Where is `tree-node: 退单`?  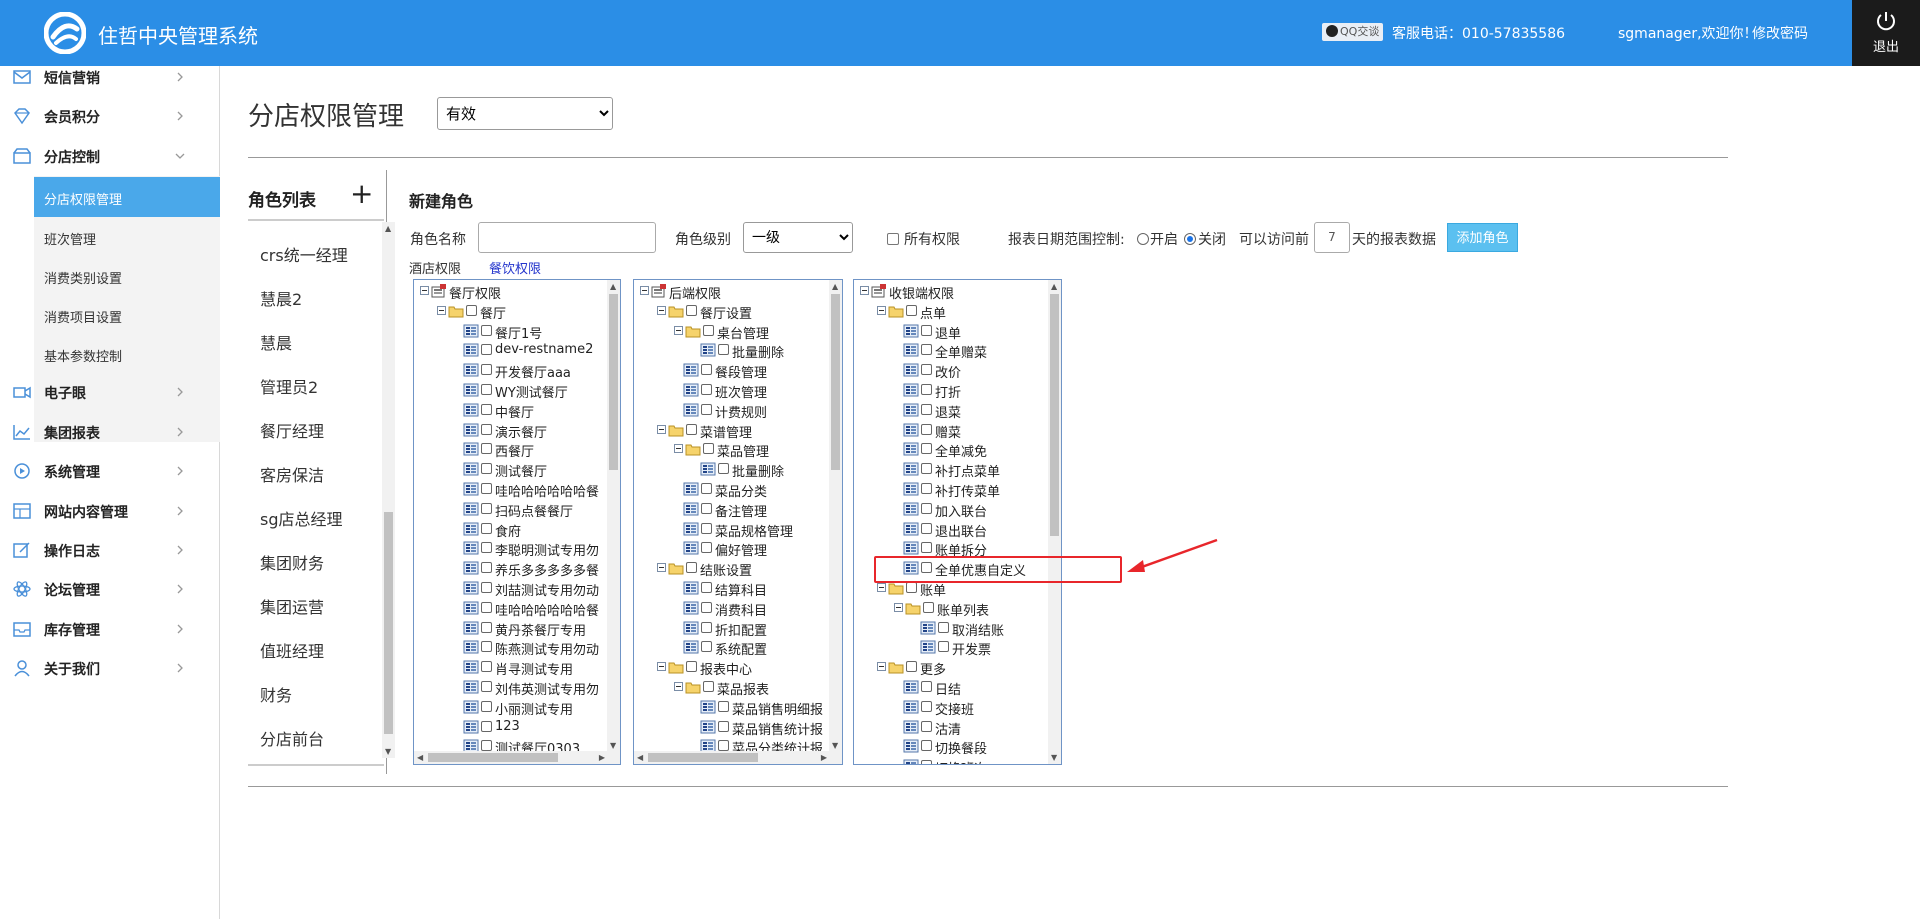 tree-node: 退单 is located at coordinates (957, 332).